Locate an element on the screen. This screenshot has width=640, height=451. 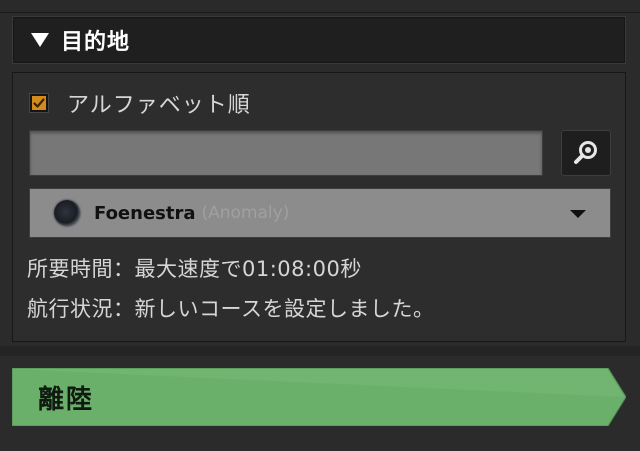
section-title: 目的地 is located at coordinates (96, 42).